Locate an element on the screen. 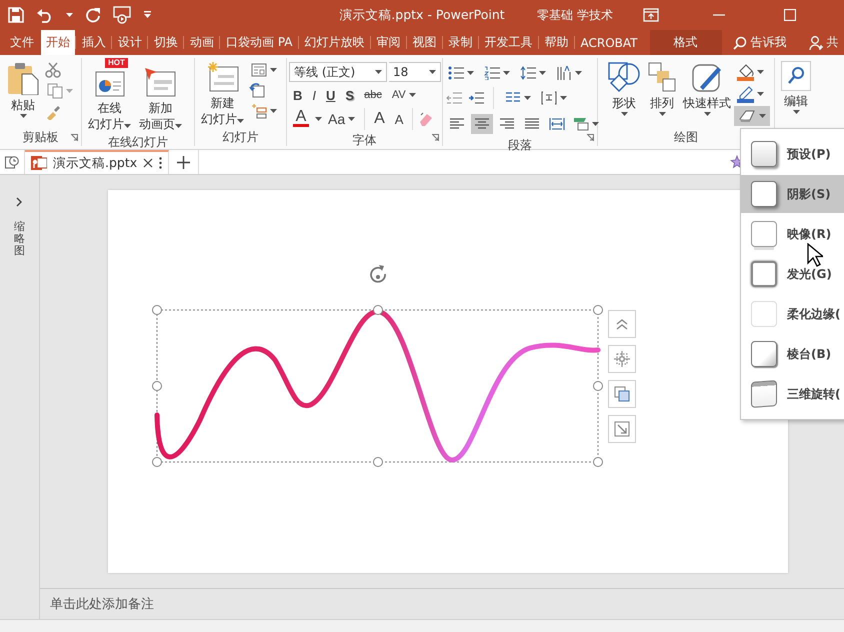 The image size is (844, 632). menu-item: 发光(G) is located at coordinates (792, 274).